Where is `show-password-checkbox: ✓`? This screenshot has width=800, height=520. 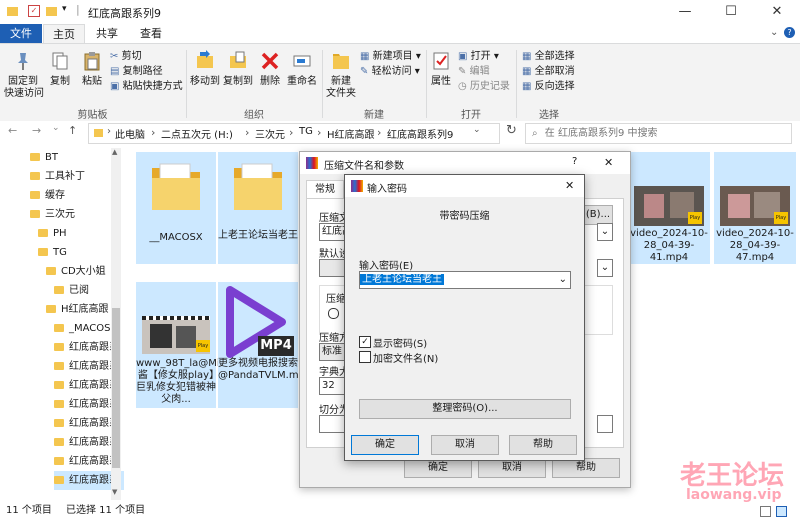
show-password-checkbox: ✓ is located at coordinates (365, 342).